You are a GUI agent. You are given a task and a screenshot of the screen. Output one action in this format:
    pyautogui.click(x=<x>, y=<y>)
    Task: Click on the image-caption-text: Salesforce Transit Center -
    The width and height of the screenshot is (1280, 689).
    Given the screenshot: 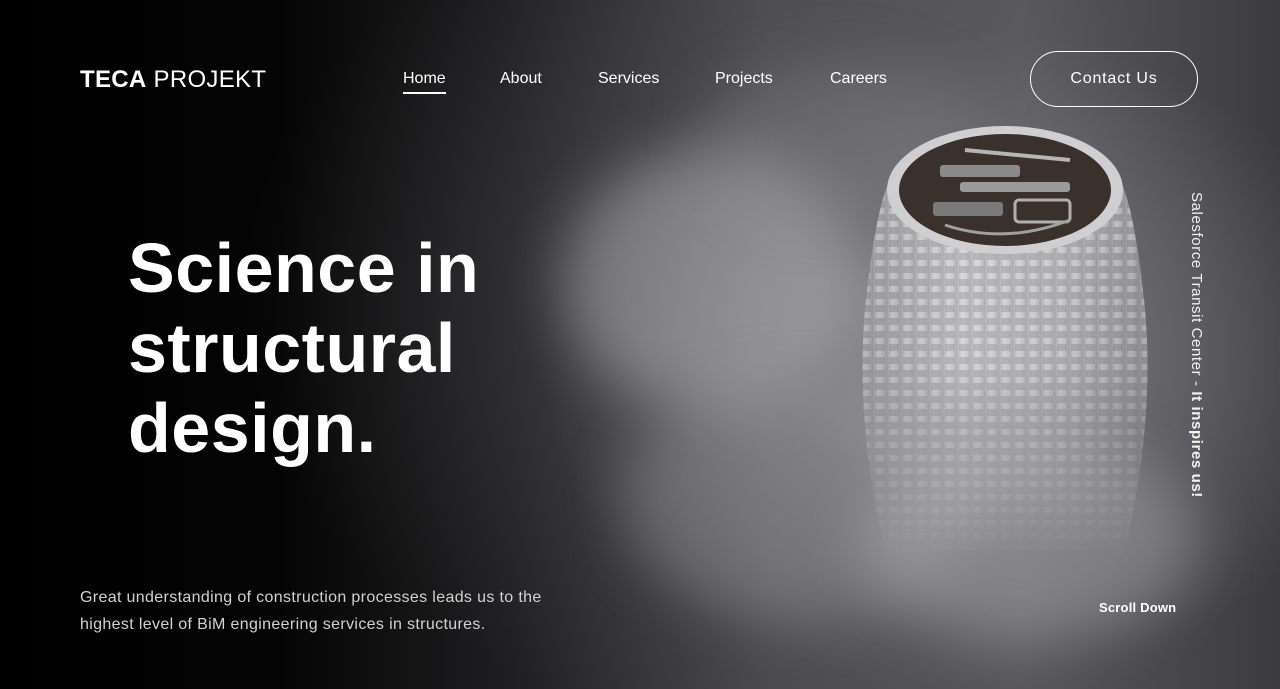 What is the action you would take?
    pyautogui.click(x=1196, y=292)
    